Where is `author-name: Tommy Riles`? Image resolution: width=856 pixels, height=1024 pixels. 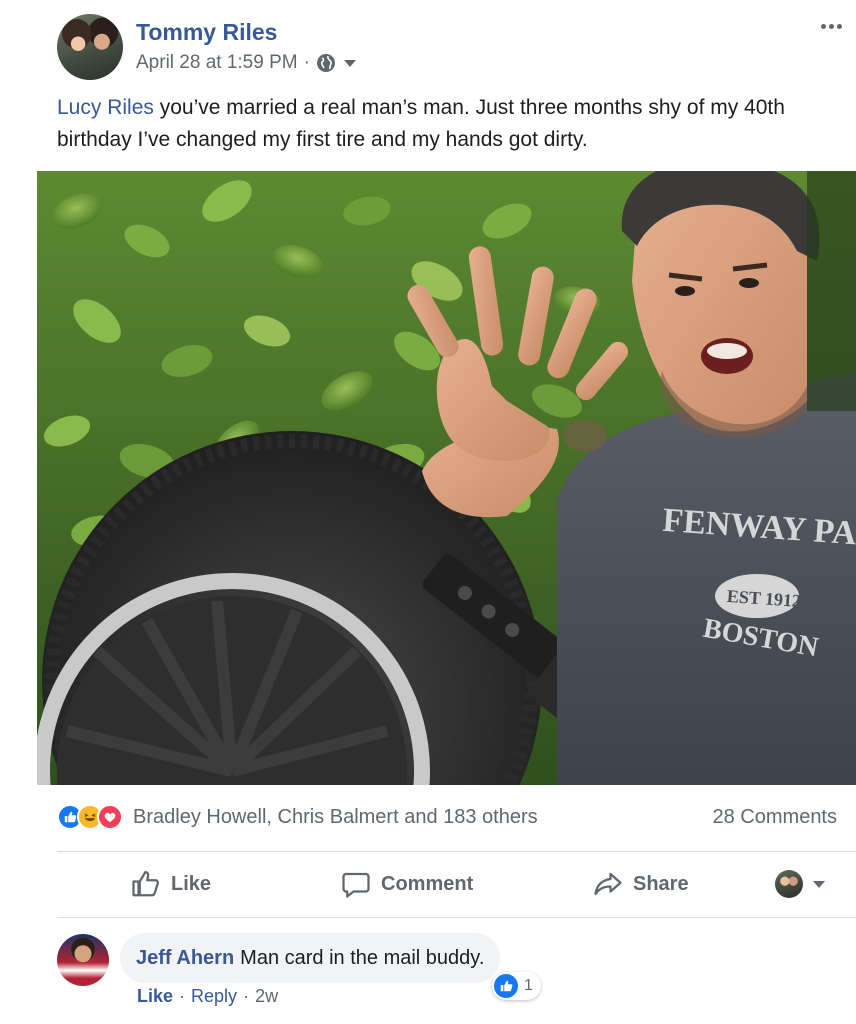
author-name: Tommy Riles is located at coordinates (206, 32).